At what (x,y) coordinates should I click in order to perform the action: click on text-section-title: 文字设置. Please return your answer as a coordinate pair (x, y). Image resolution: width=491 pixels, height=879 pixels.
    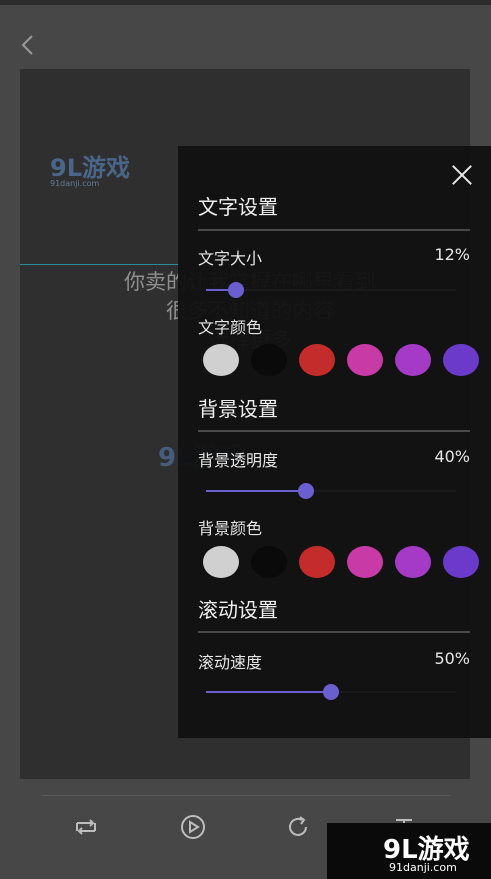
    Looking at the image, I should click on (238, 207).